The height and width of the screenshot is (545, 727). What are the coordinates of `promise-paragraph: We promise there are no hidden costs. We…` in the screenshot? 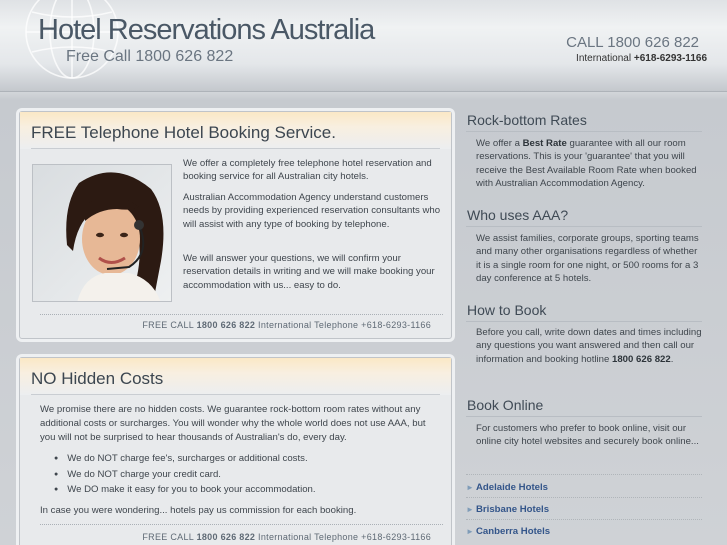 It's located at (233, 423).